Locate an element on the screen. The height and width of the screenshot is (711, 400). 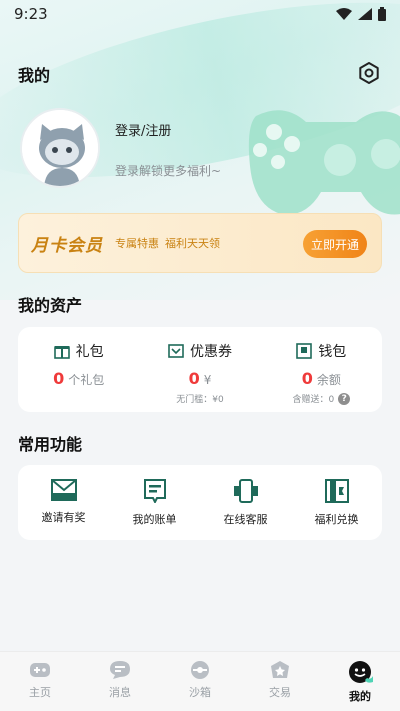
redeem-icon is located at coordinates (336, 491).